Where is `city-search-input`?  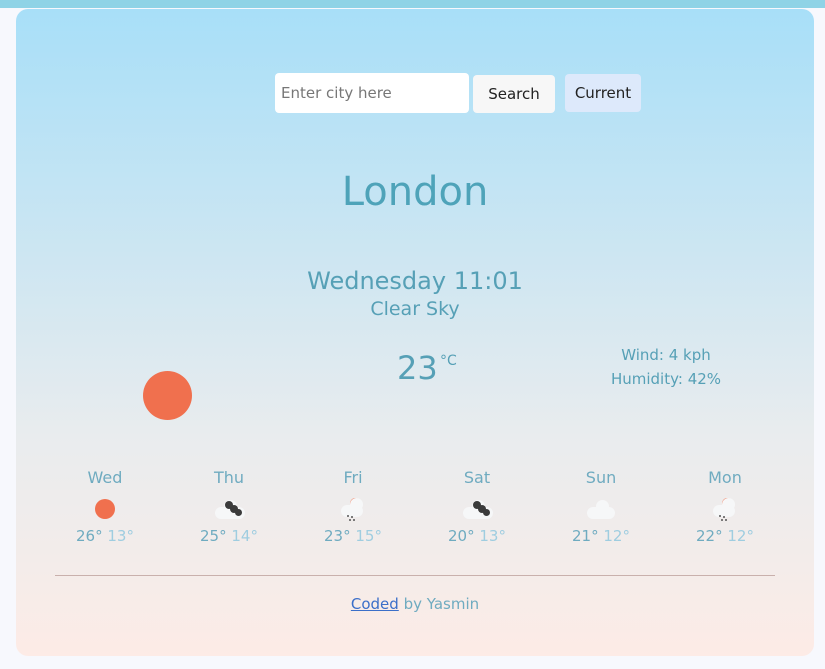 city-search-input is located at coordinates (372, 93).